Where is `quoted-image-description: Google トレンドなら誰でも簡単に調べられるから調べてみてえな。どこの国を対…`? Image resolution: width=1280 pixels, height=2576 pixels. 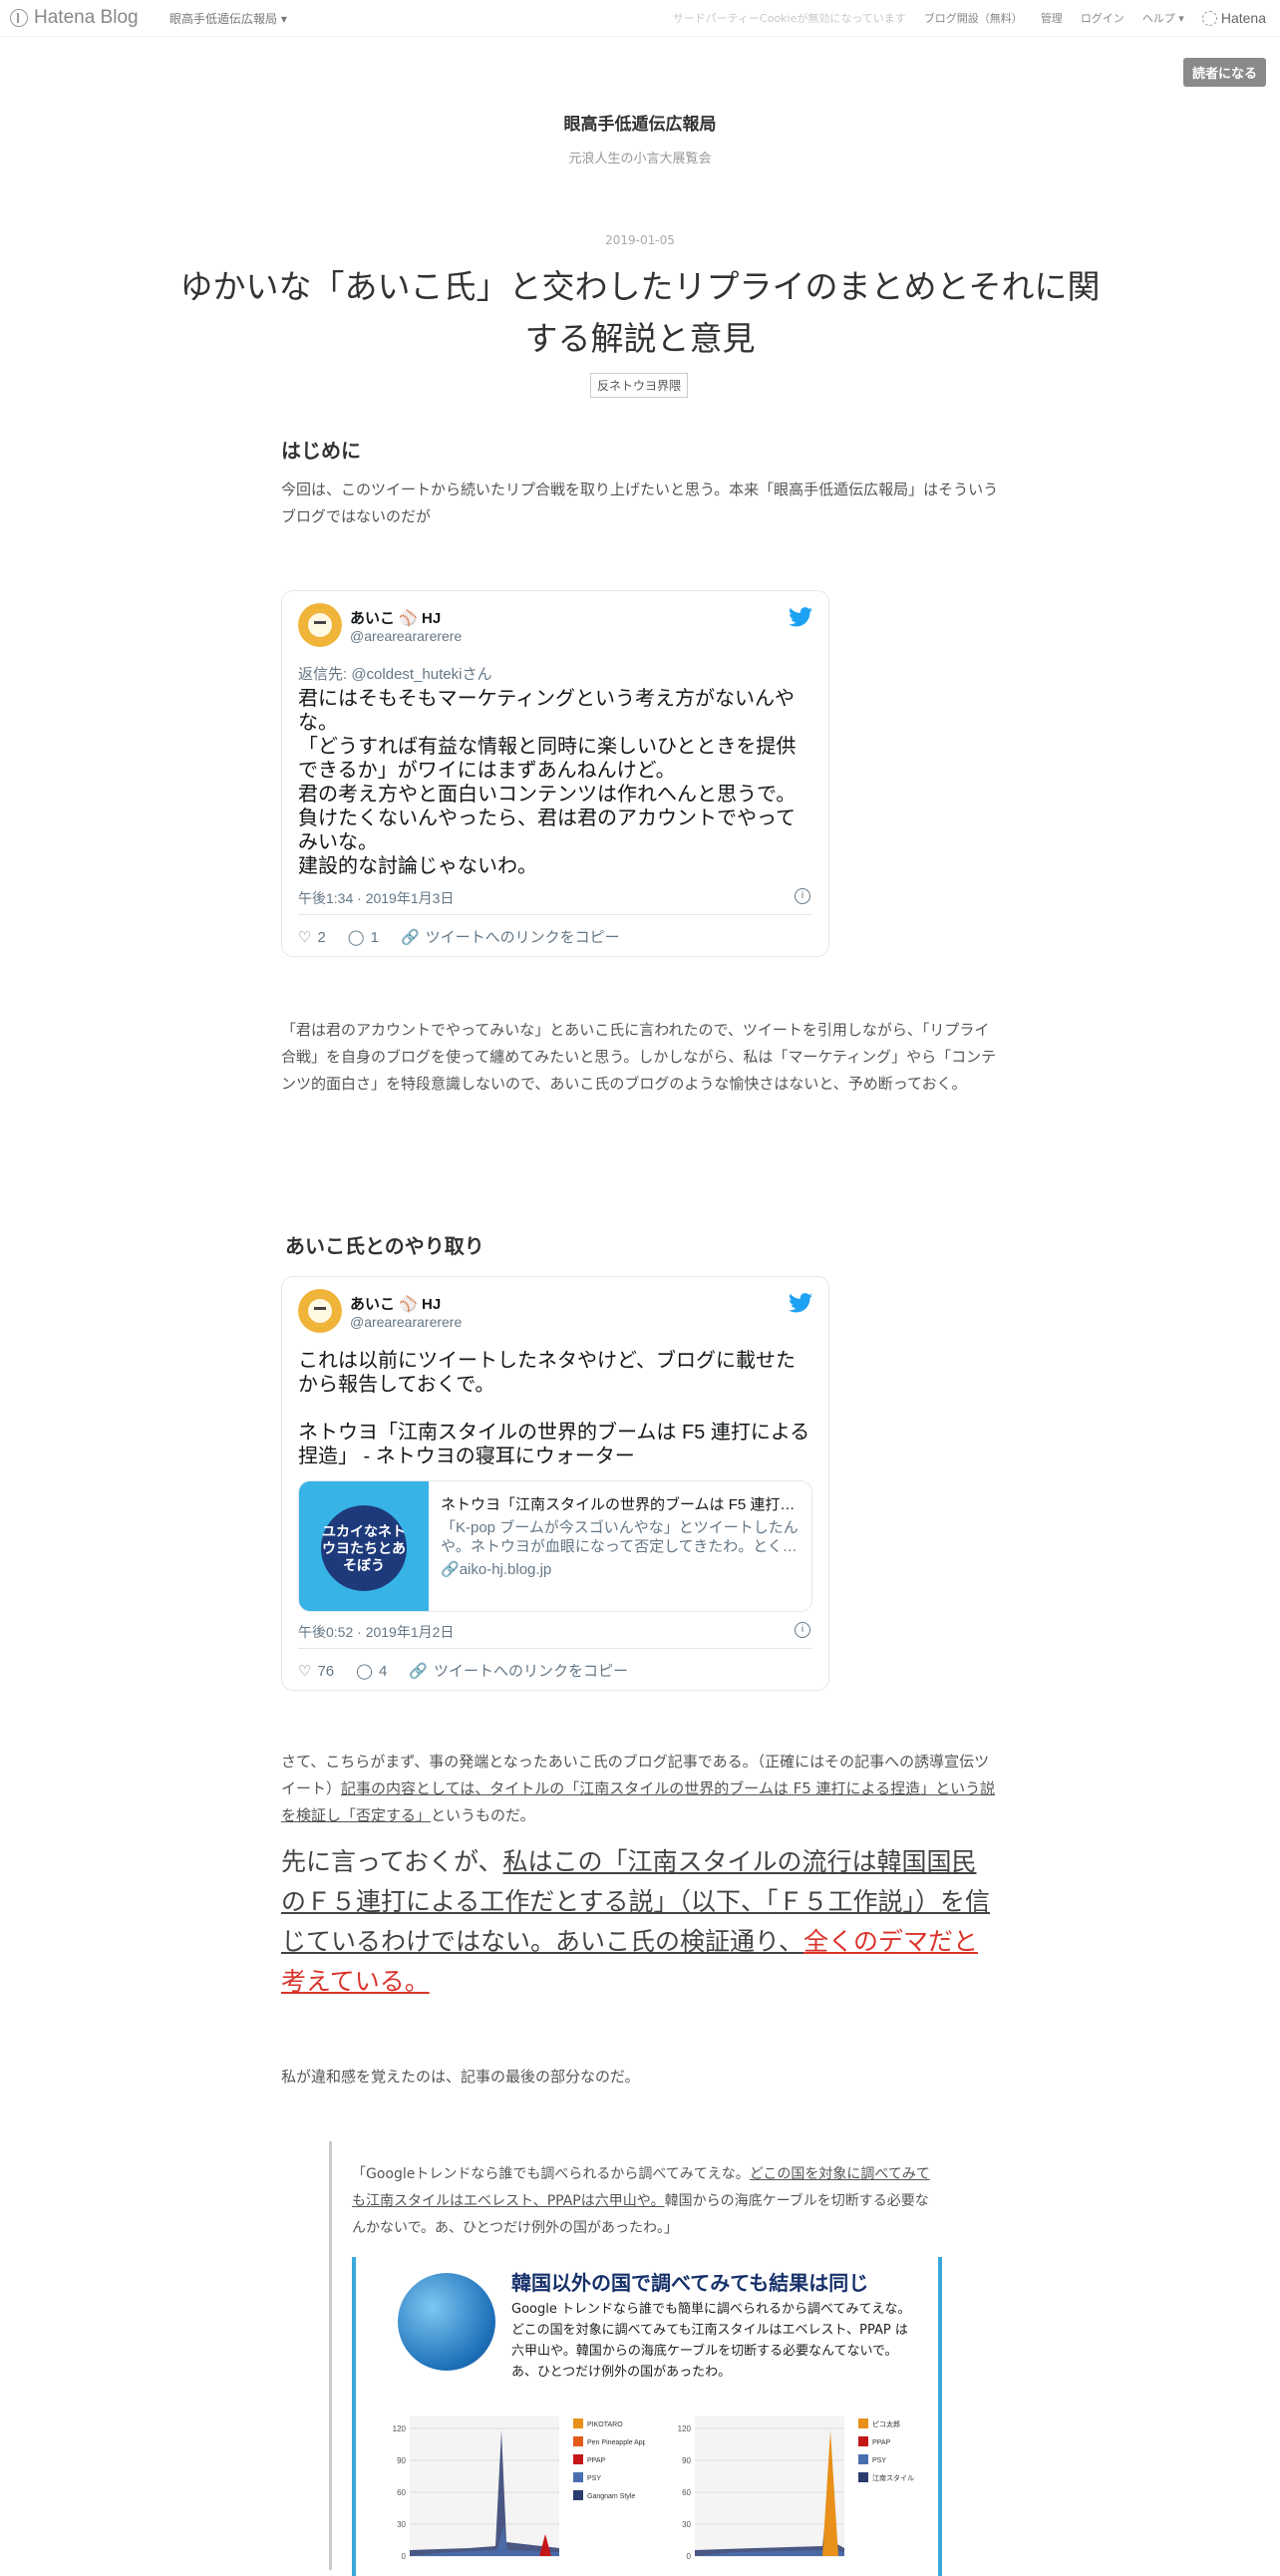
quoted-image-description: Google トレンドなら誰でも簡単に調べられるから調べてみてえな。どこの国を対… is located at coordinates (711, 2341).